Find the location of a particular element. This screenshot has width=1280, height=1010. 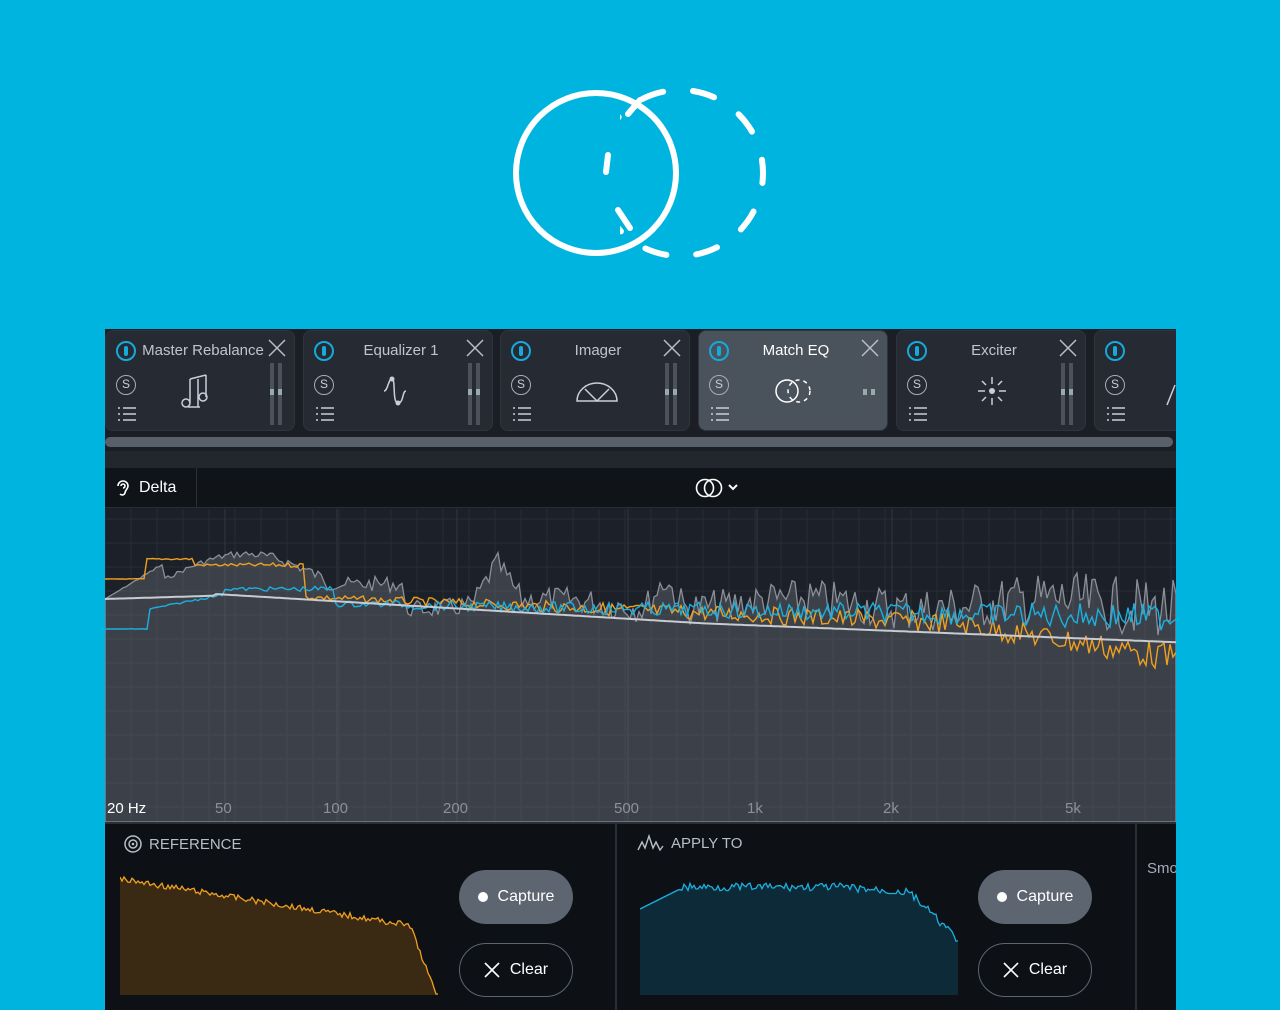

ear-icon is located at coordinates (123, 488).